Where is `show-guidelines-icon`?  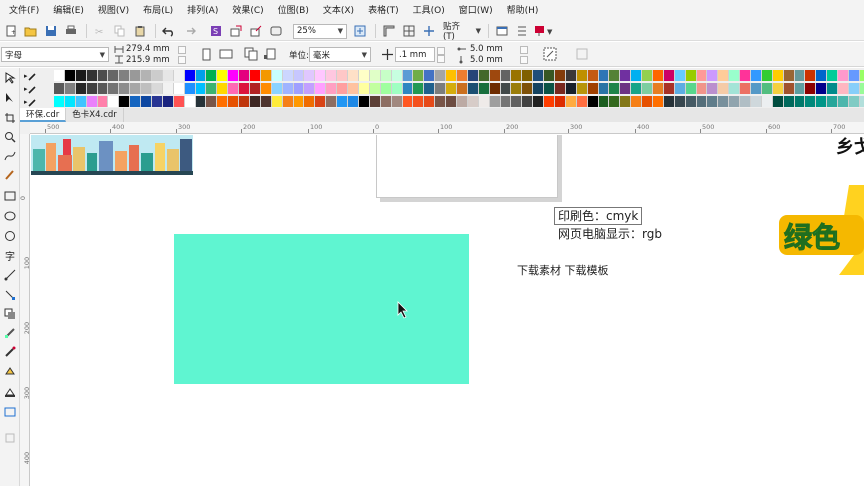 show-guidelines-icon is located at coordinates (428, 31).